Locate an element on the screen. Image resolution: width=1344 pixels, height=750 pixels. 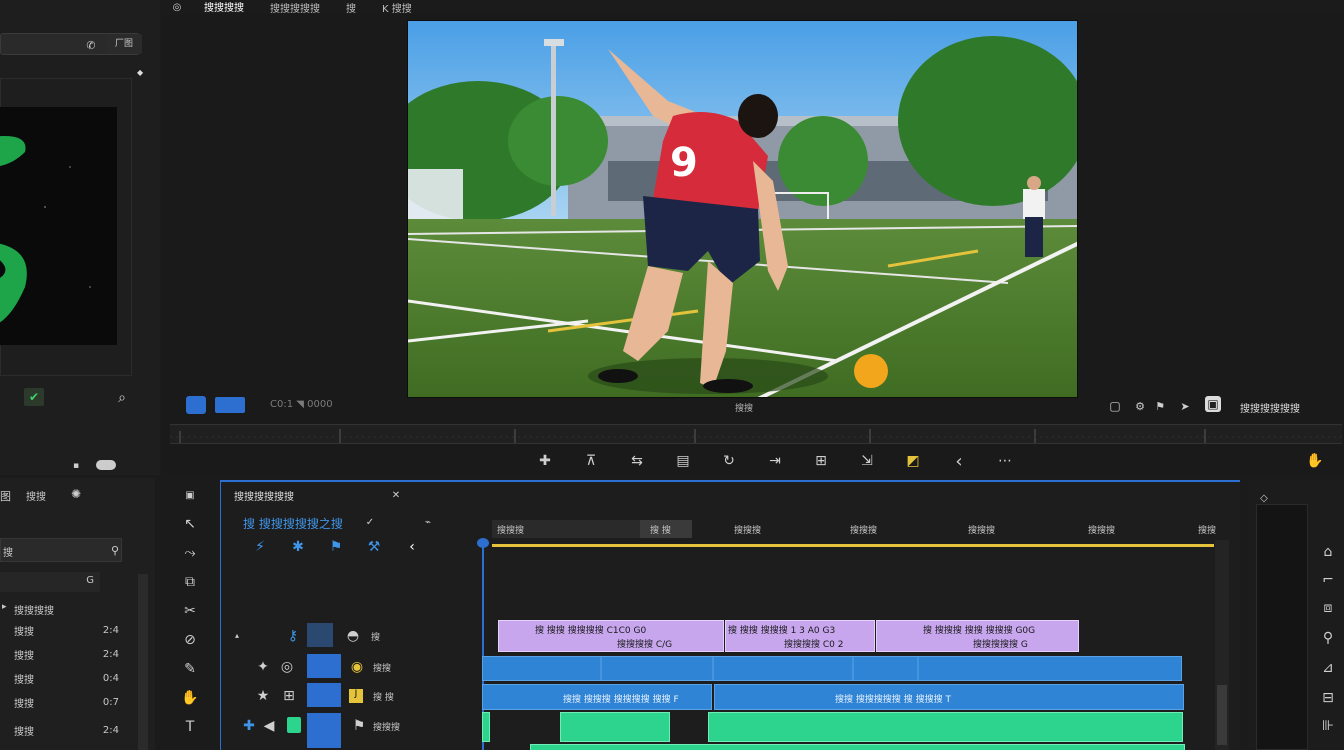
eye-icon: ◓ is located at coordinates (353, 636).